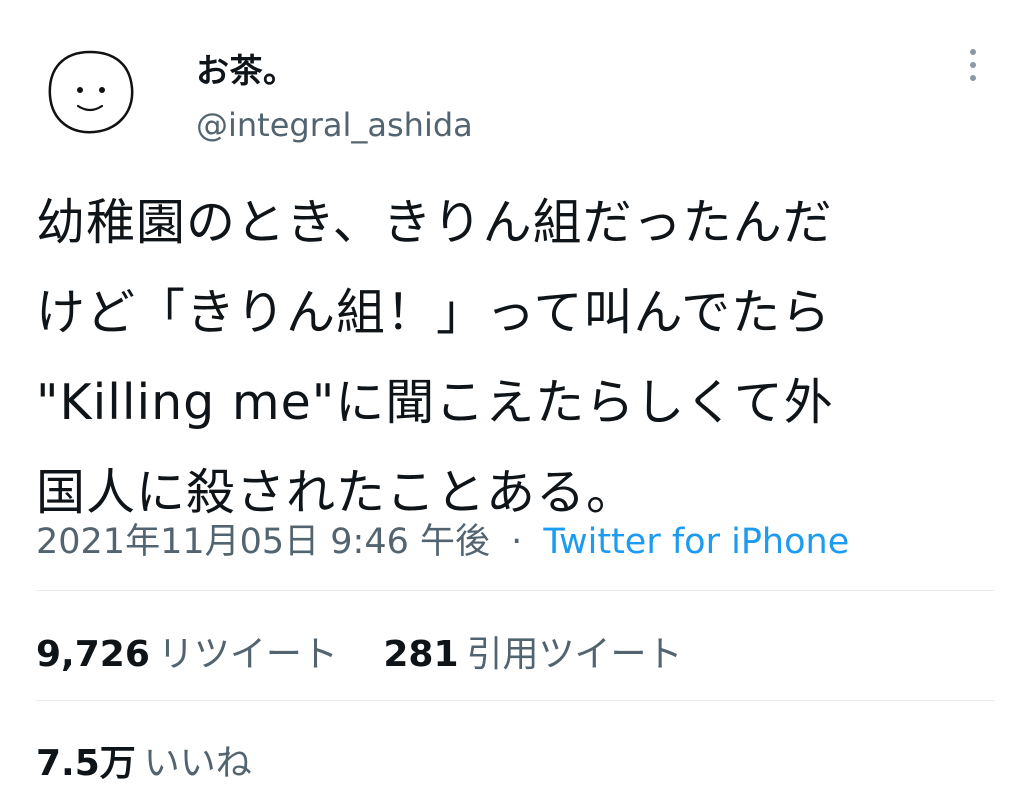  I want to click on retweets-stat: 9,726 リツイート, so click(187, 651).